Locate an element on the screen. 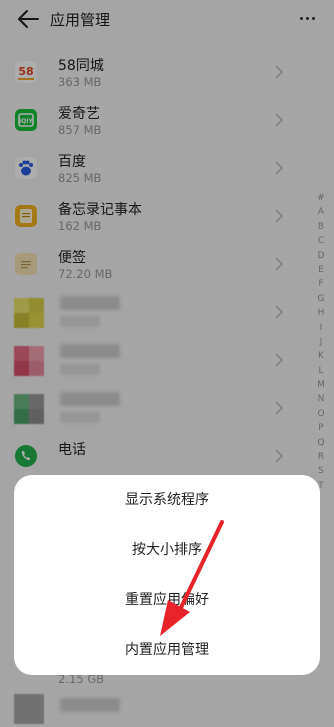  sort-by-size-option: 按大小排序 is located at coordinates (167, 550).